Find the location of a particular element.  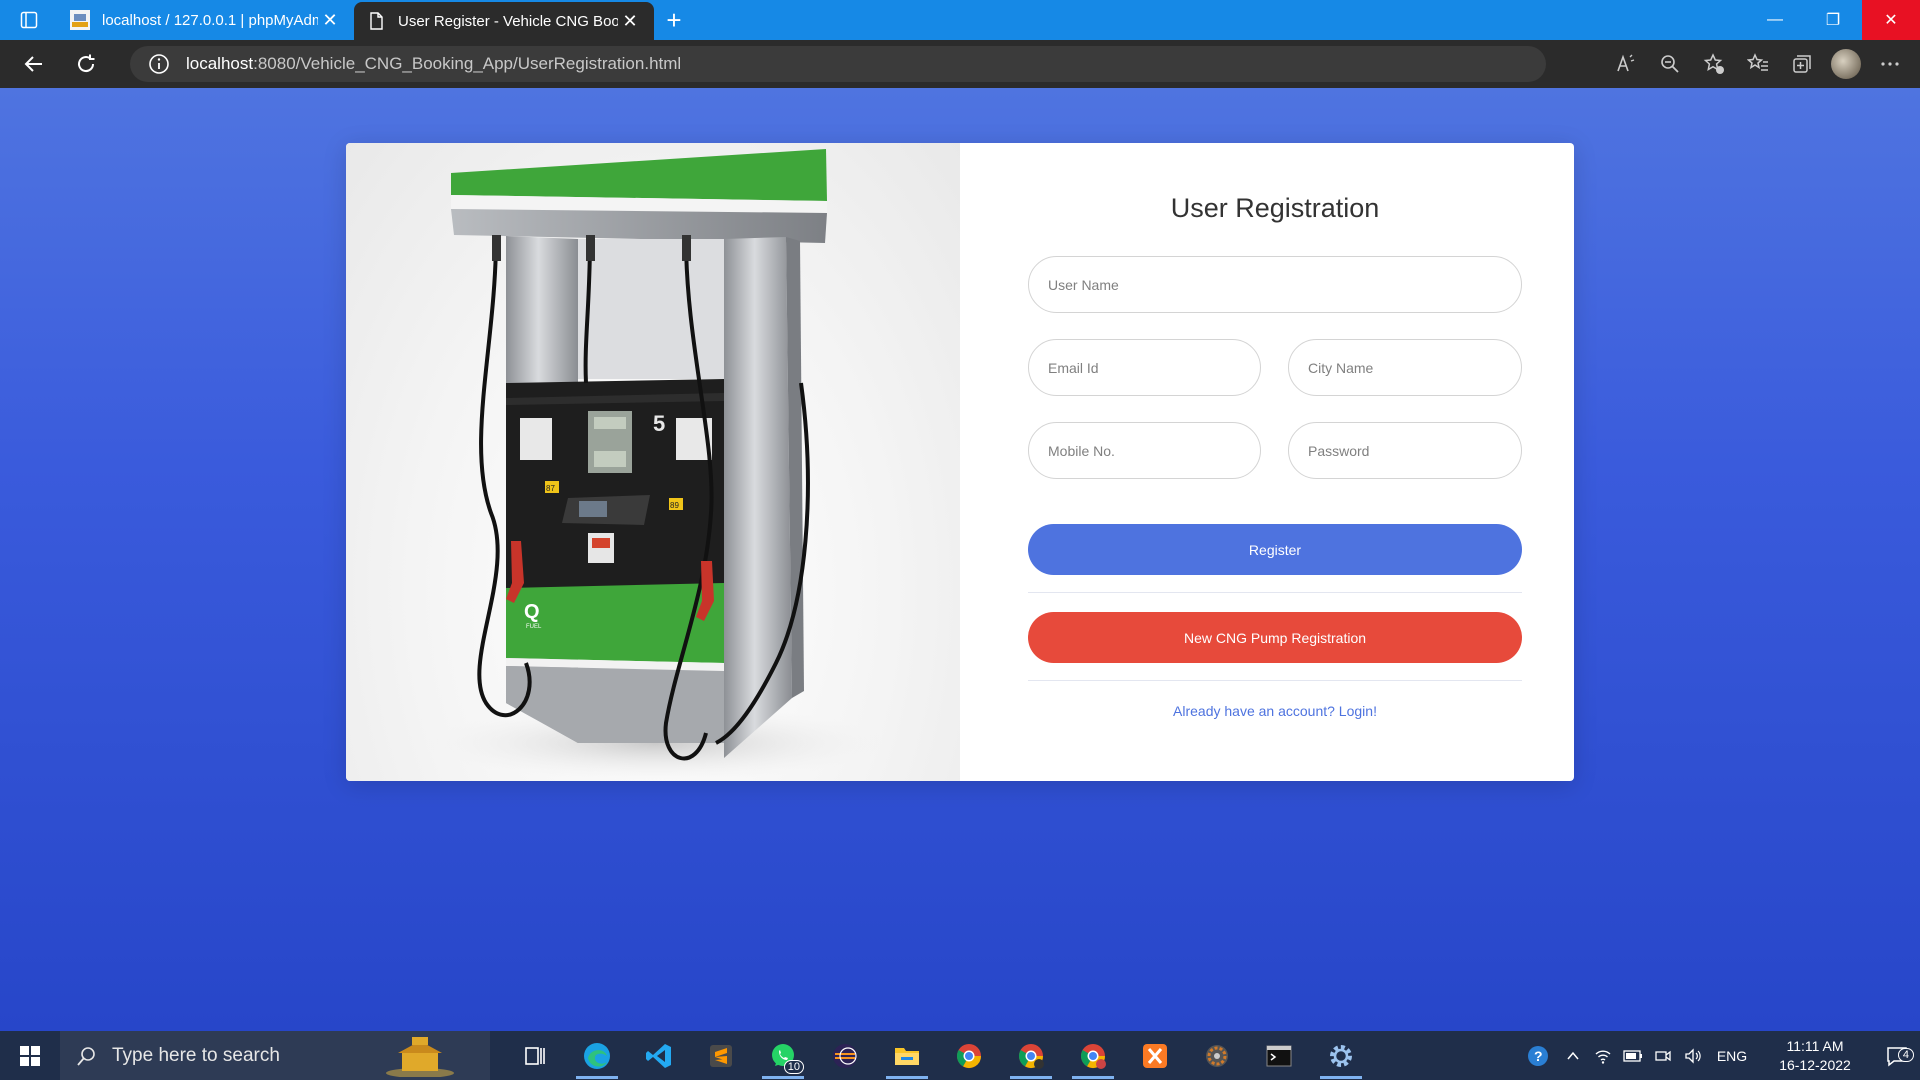

taskbar-settings-app is located at coordinates (1217, 1055).